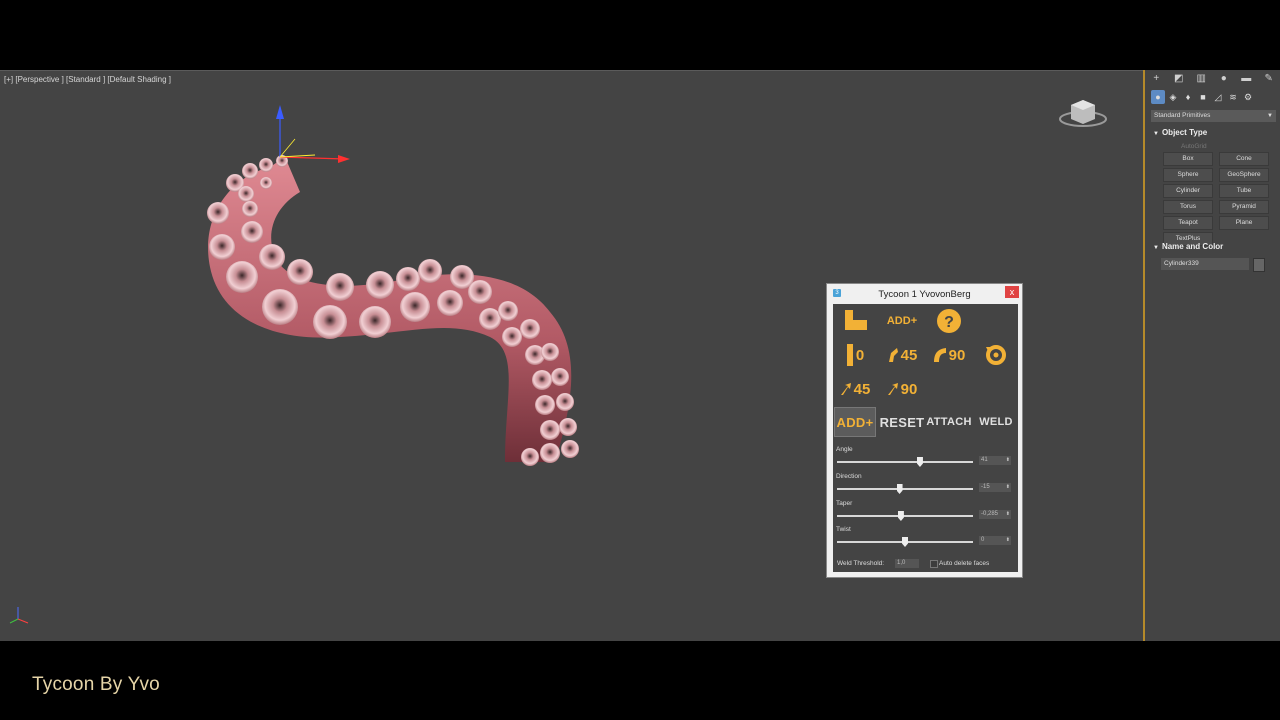  What do you see at coordinates (1182, 115) in the screenshot?
I see `category-value: Standard Primitives` at bounding box center [1182, 115].